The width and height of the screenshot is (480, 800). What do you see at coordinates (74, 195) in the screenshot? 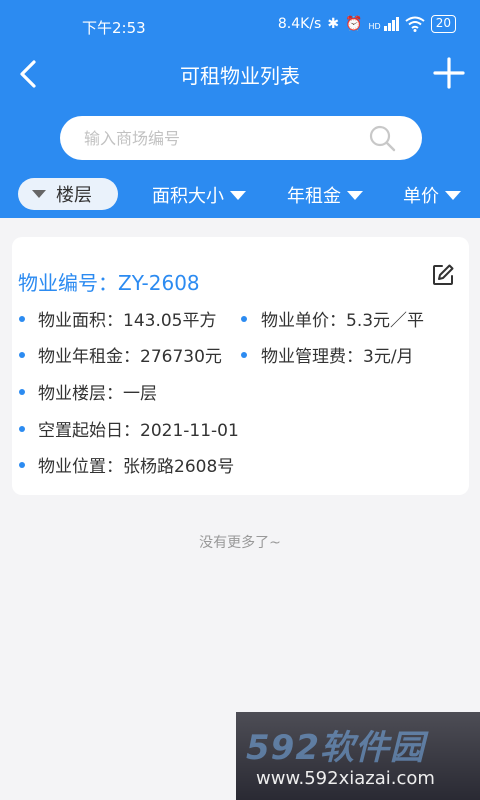
I see `filter-floor-label: 楼层` at bounding box center [74, 195].